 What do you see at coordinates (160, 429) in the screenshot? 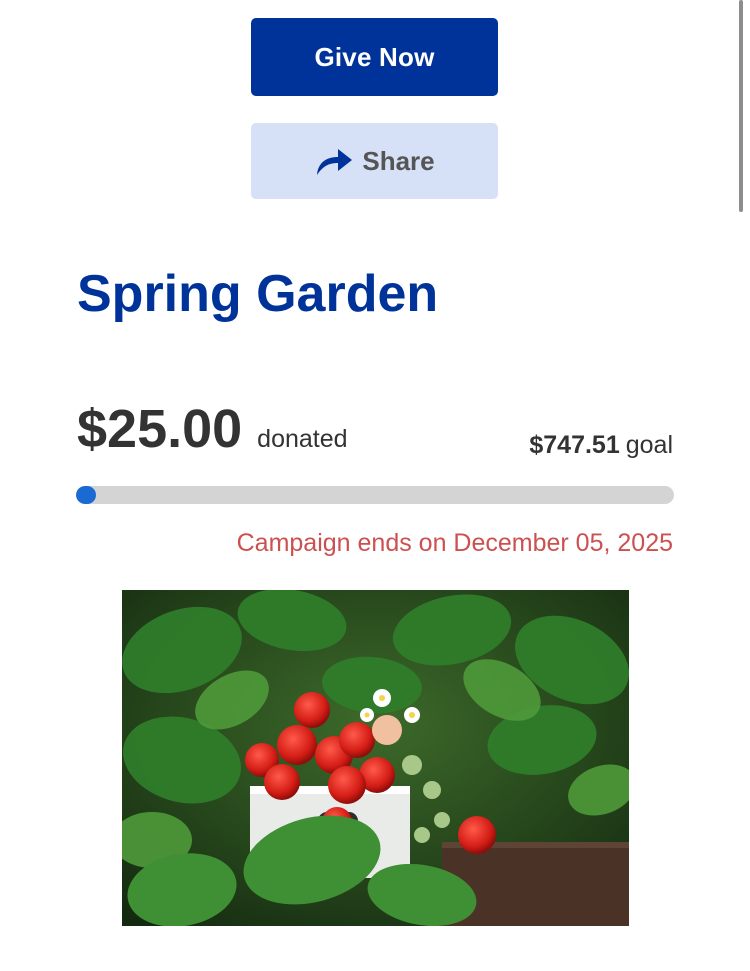
I see `raised-amount: $25.00` at bounding box center [160, 429].